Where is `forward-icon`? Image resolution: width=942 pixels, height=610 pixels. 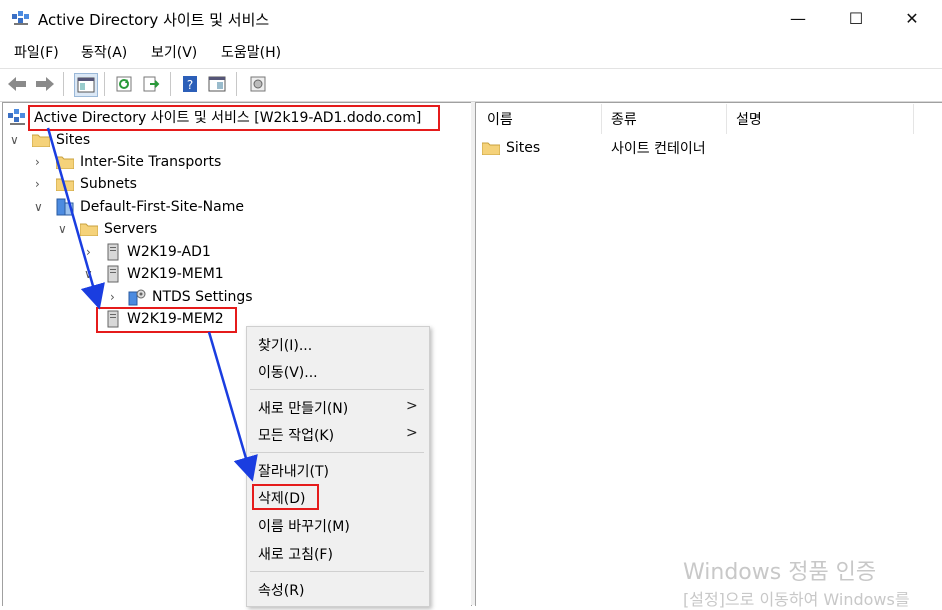
forward-icon is located at coordinates (45, 84).